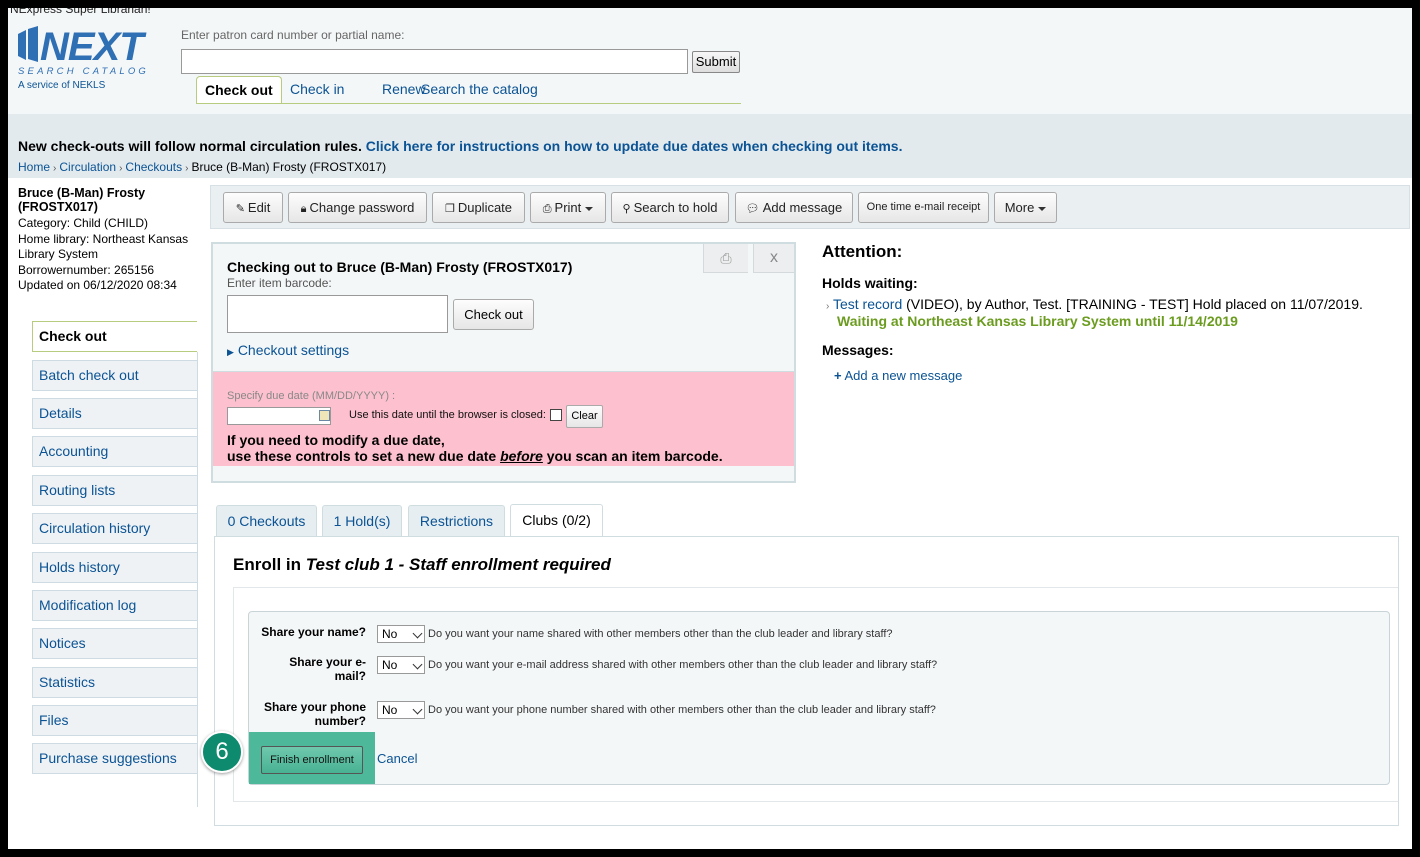  Describe the element at coordinates (401, 665) in the screenshot. I see `share-email-select: No` at that location.